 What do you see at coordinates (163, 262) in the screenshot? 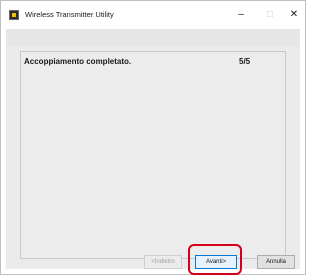
I see `back-button: <Indietro` at bounding box center [163, 262].